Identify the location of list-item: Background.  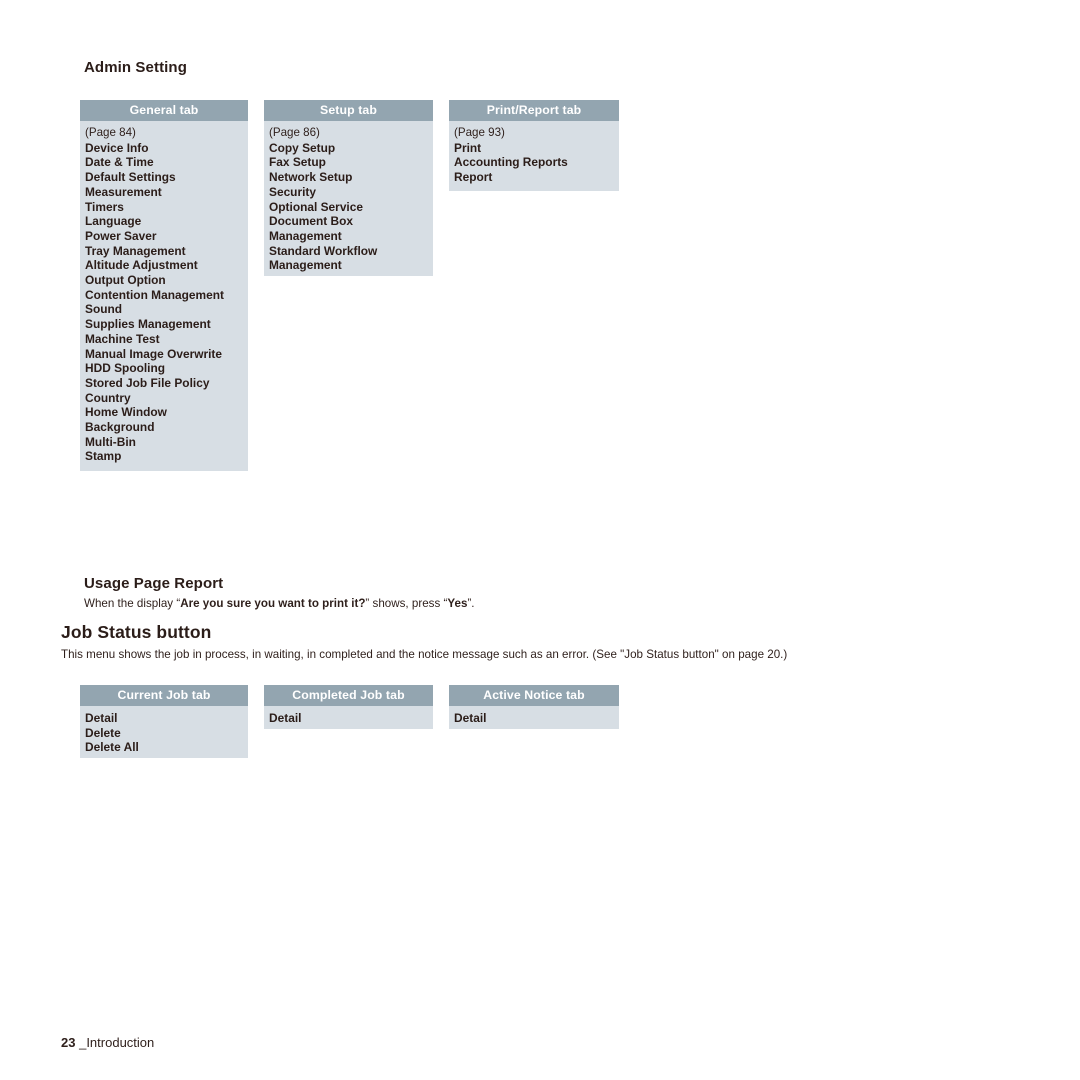
(120, 427).